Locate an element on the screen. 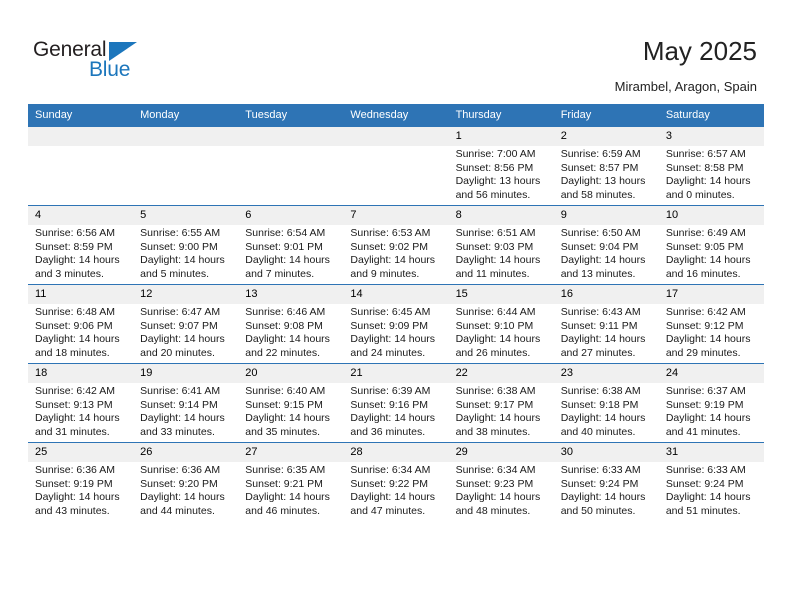 The height and width of the screenshot is (612, 792). daylight-duration-line2: and 26 minutes. is located at coordinates (493, 352).